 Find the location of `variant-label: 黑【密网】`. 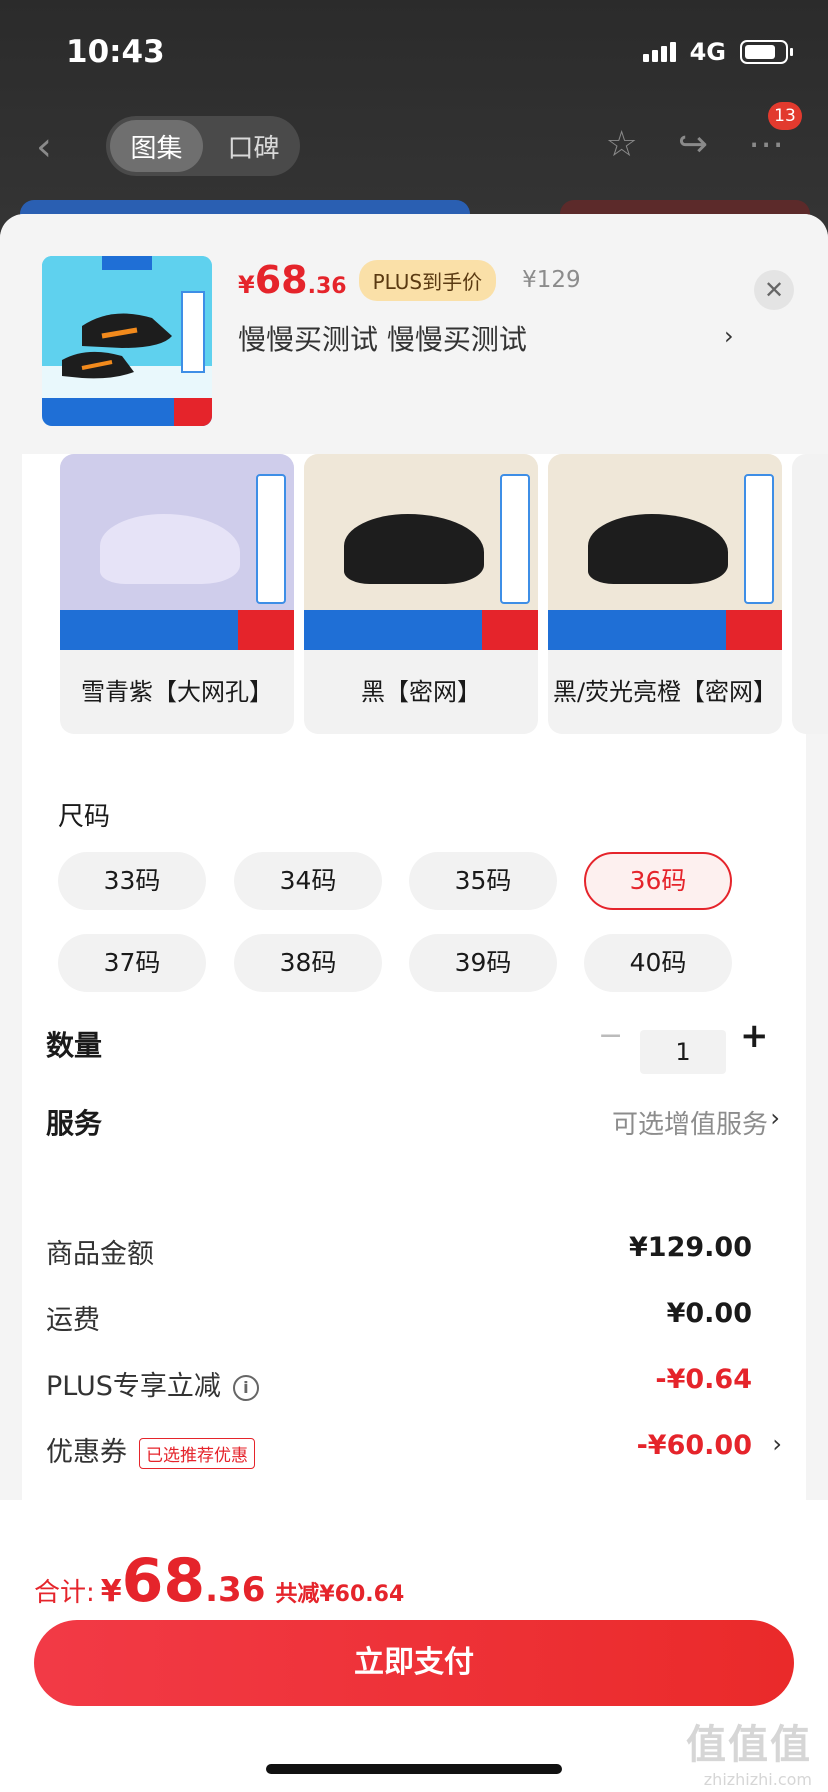

variant-label: 黑【密网】 is located at coordinates (421, 692).